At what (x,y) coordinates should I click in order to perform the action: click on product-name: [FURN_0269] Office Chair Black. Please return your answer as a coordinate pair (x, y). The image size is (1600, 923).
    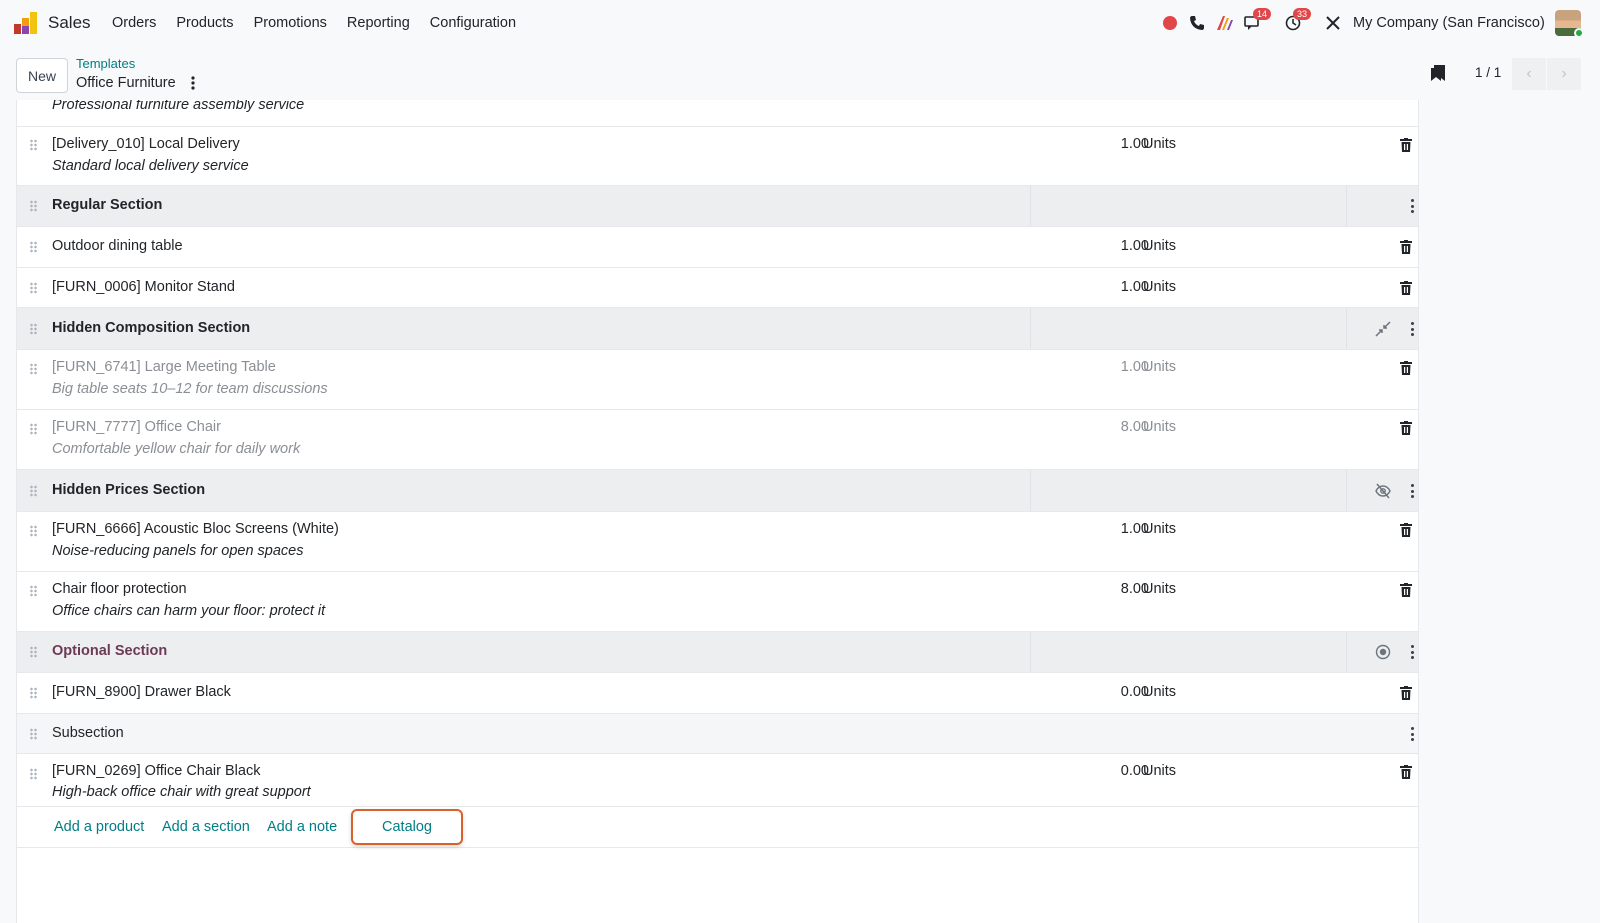
    Looking at the image, I should click on (156, 771).